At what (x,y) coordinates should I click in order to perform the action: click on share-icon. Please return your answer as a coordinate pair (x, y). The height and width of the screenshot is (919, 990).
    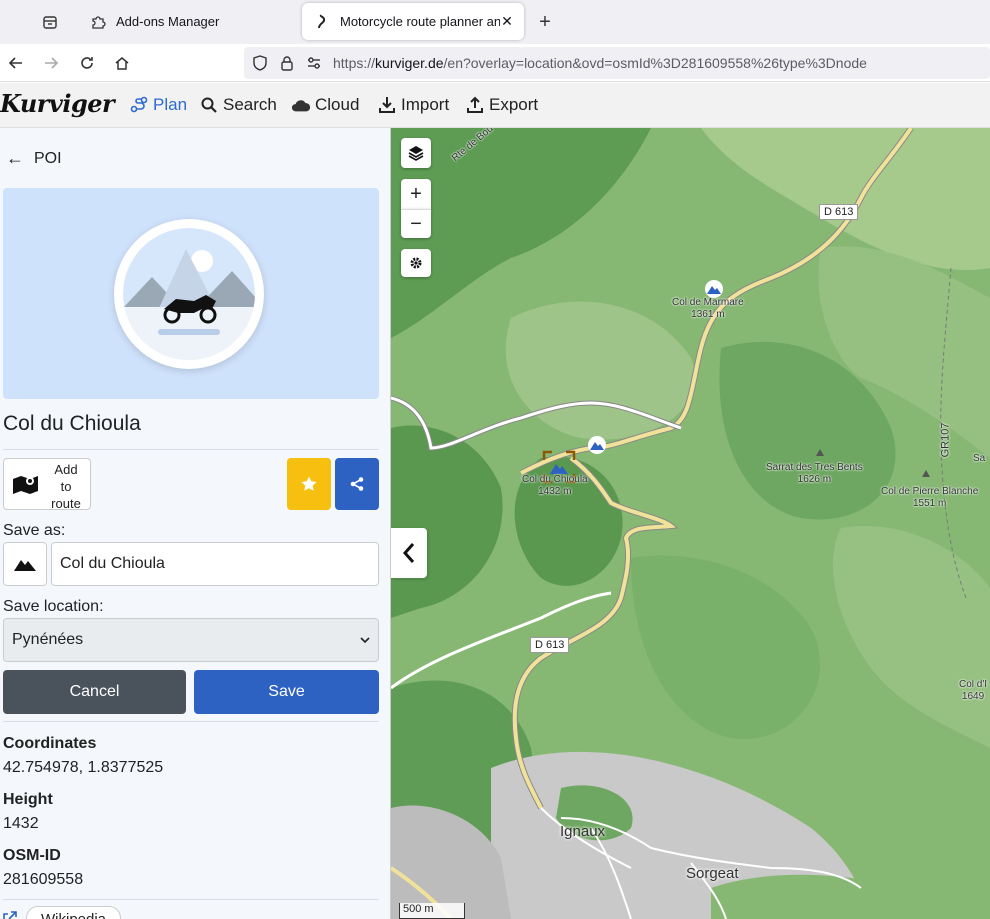
    Looking at the image, I should click on (357, 484).